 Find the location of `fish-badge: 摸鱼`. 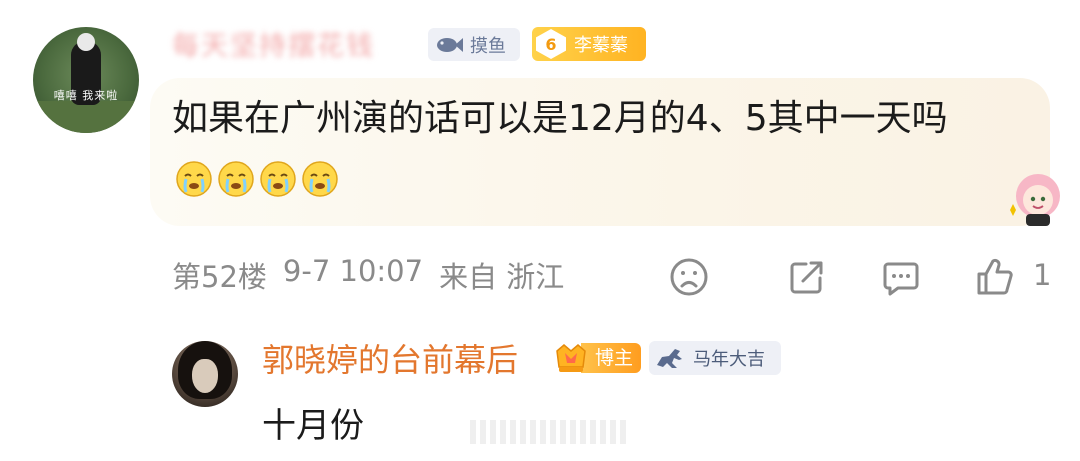

fish-badge: 摸鱼 is located at coordinates (474, 44).